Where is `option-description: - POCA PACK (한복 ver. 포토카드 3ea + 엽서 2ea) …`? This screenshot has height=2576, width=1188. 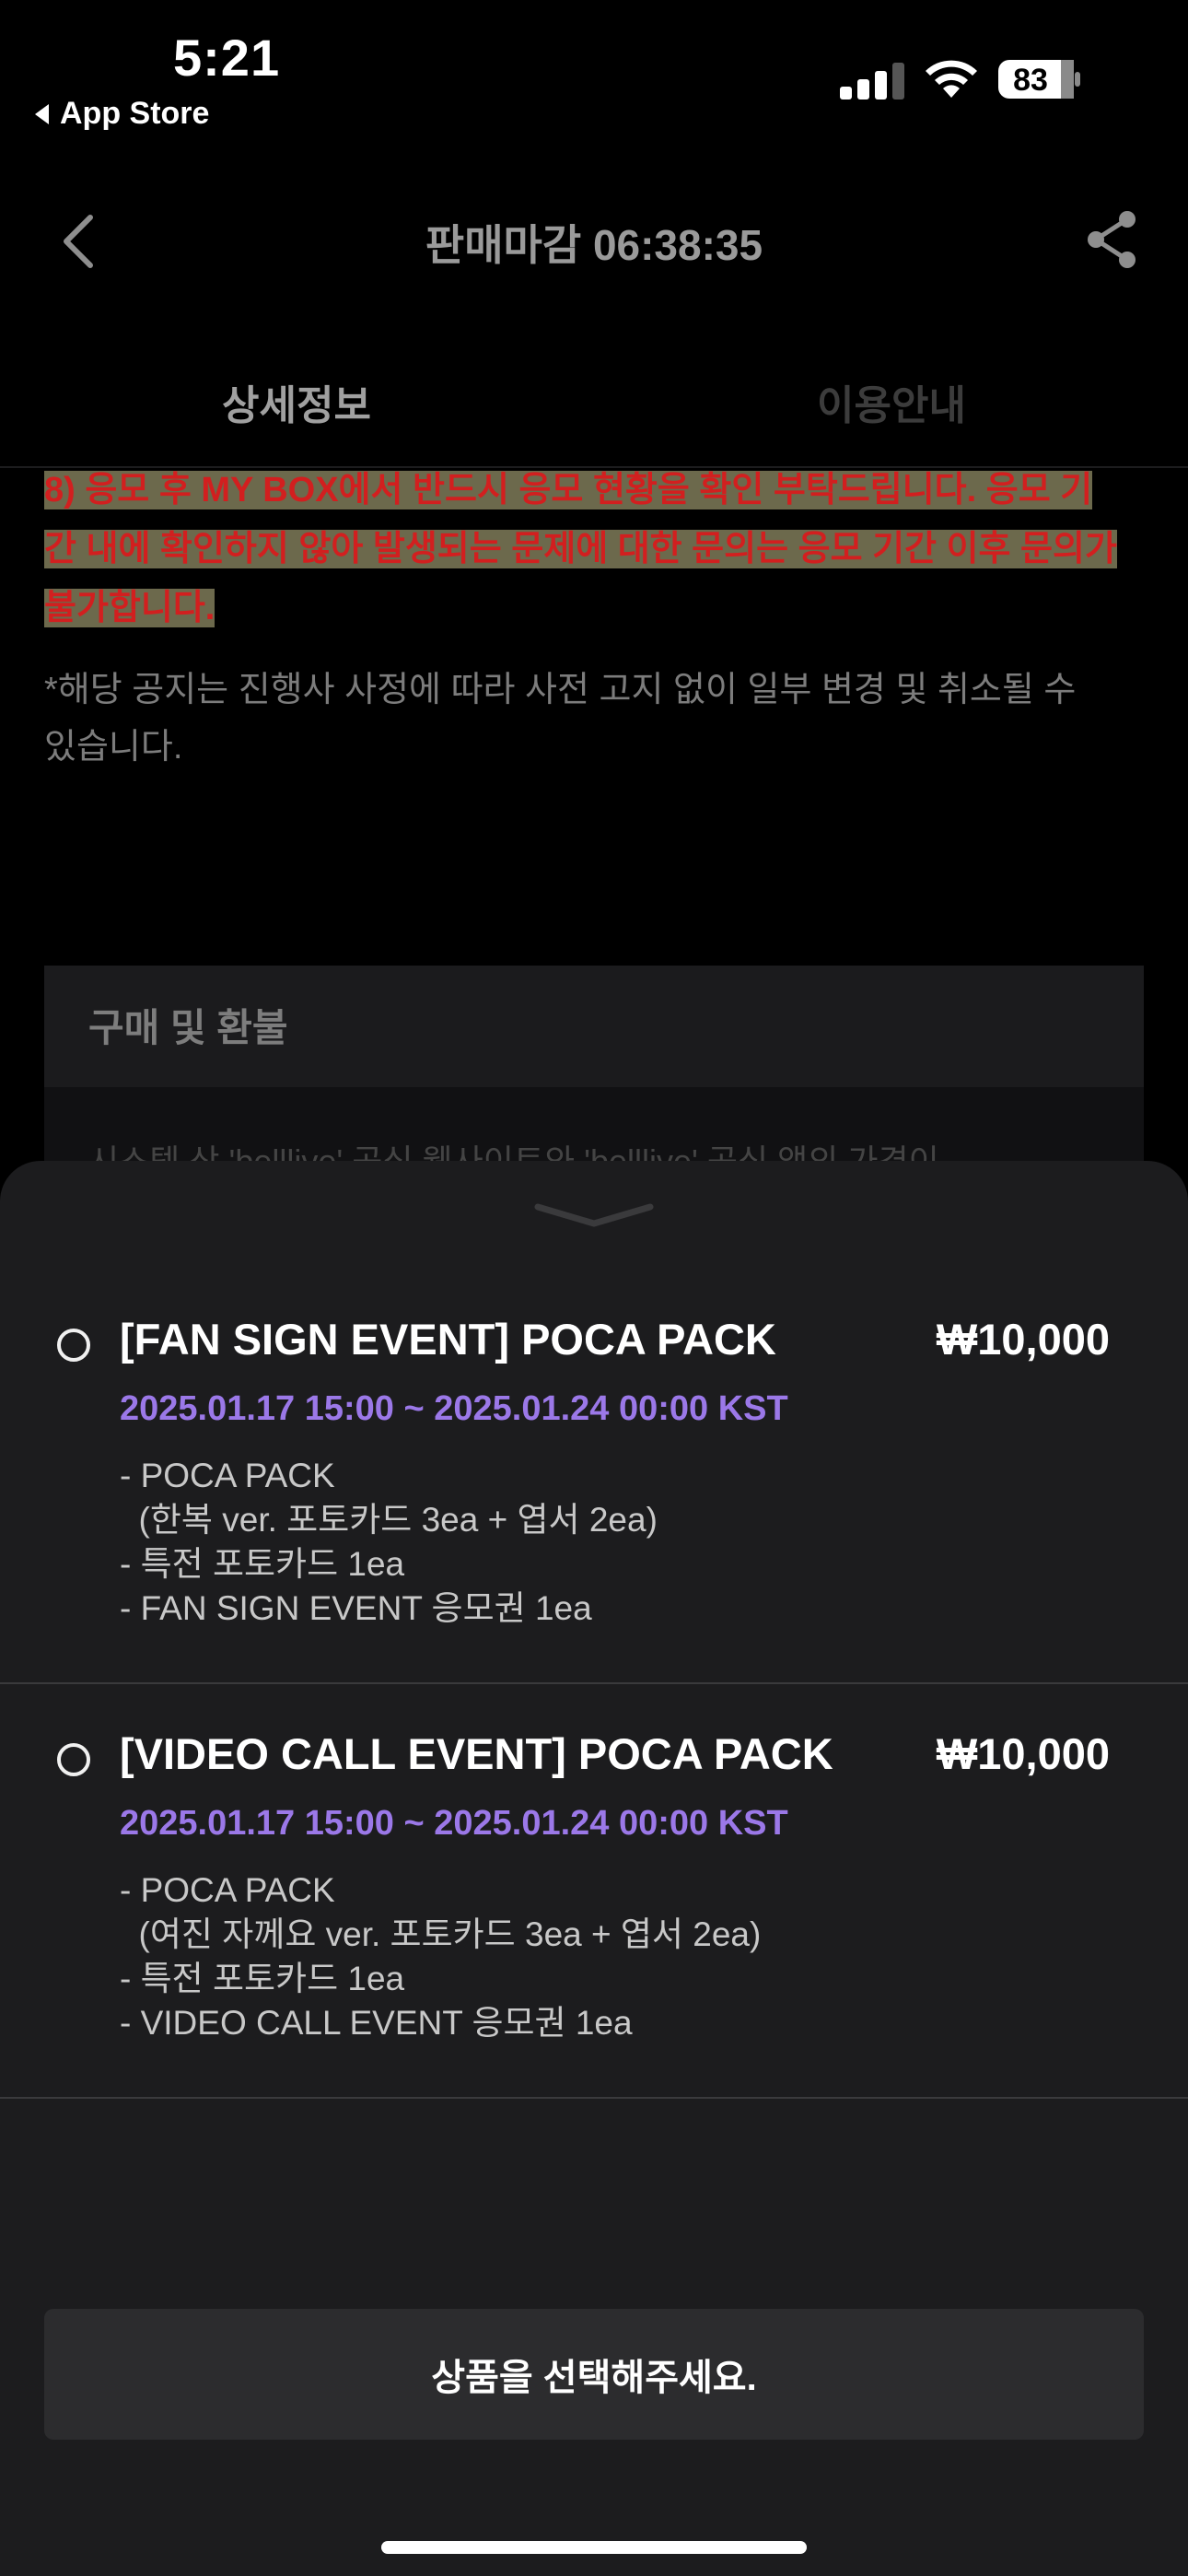
option-description: - POCA PACK (한복 ver. 포토카드 3ea + 엽서 2ea) … is located at coordinates (389, 1542).